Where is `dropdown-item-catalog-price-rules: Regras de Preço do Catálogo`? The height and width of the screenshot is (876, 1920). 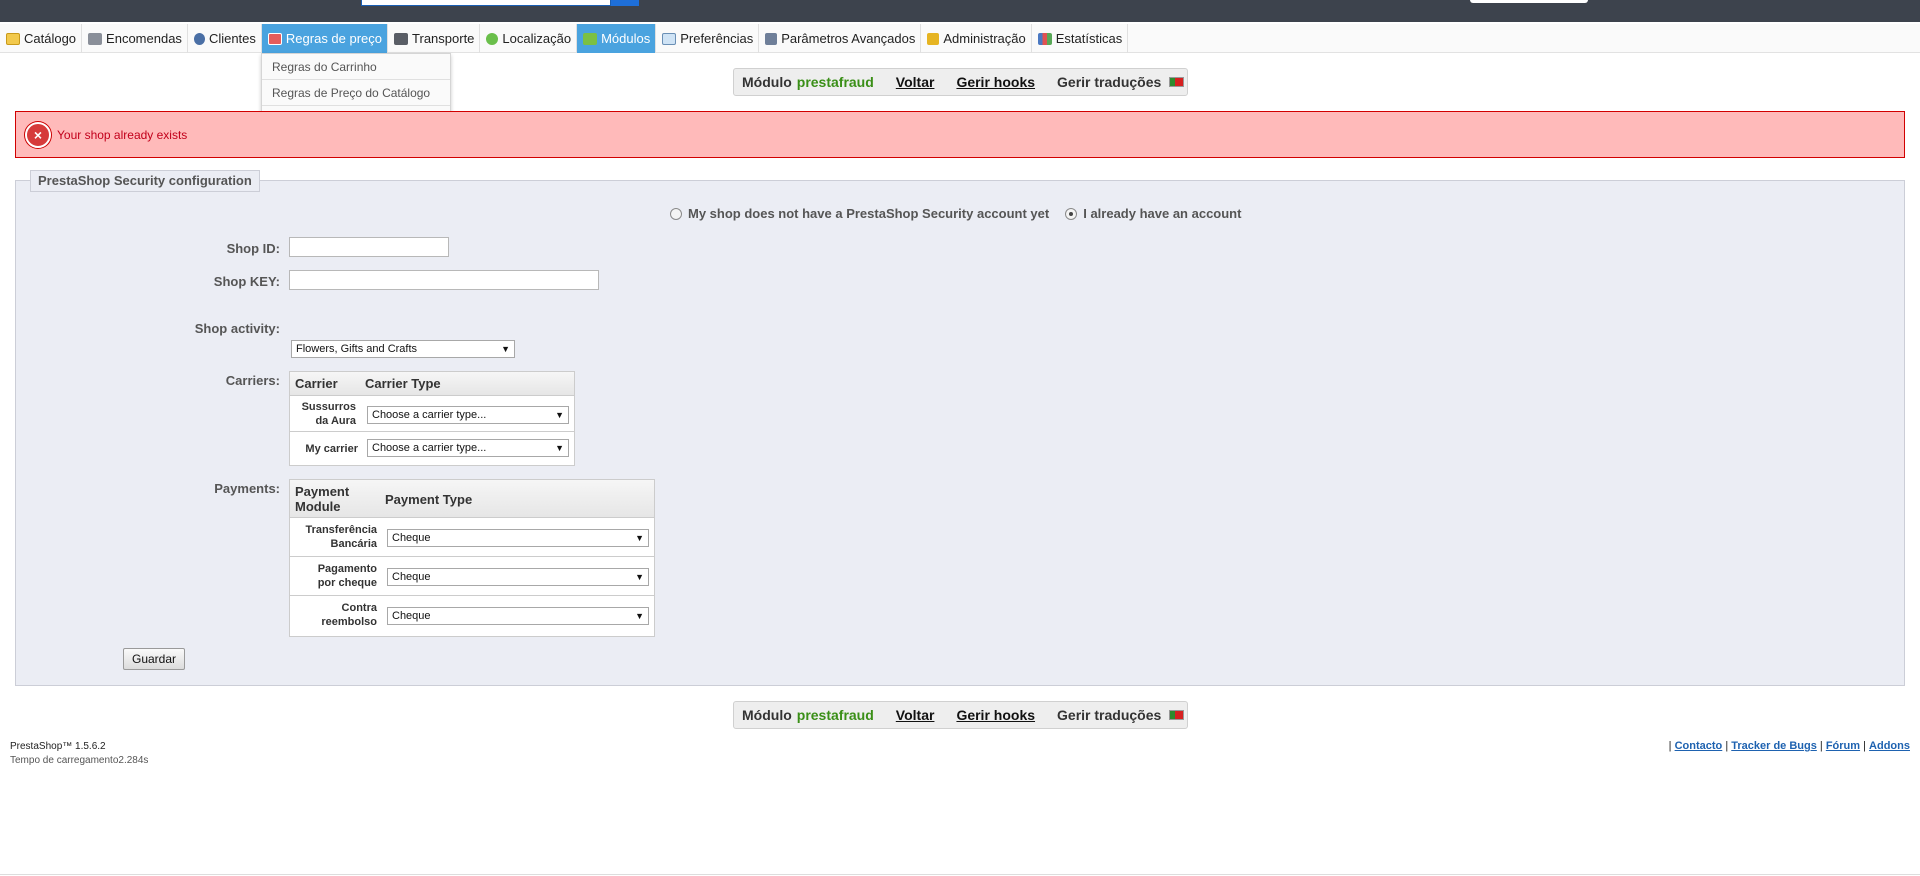
dropdown-item-catalog-price-rules: Regras de Preço do Catálogo is located at coordinates (356, 93).